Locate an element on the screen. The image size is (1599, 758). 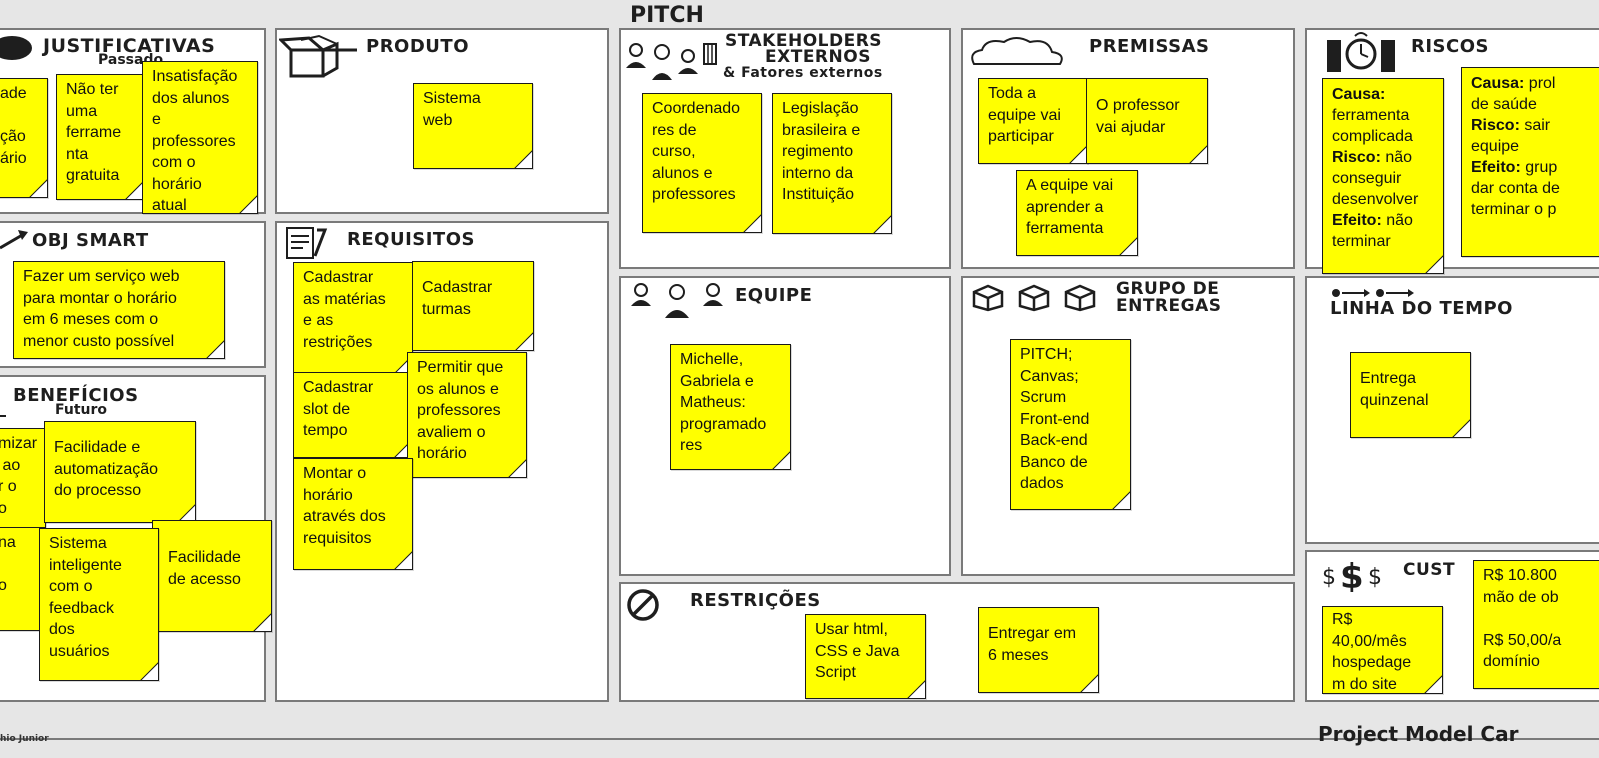
note-requisito-1: Cadastrar as matérias e as restrições is located at coordinates (353, 318).